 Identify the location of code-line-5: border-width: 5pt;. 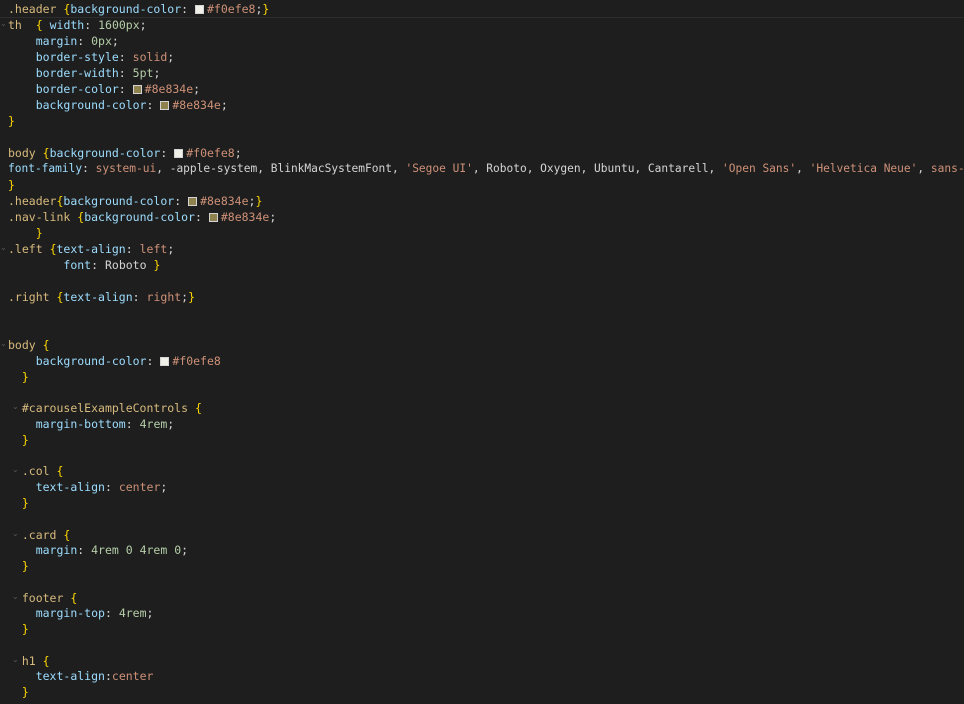
(84, 73).